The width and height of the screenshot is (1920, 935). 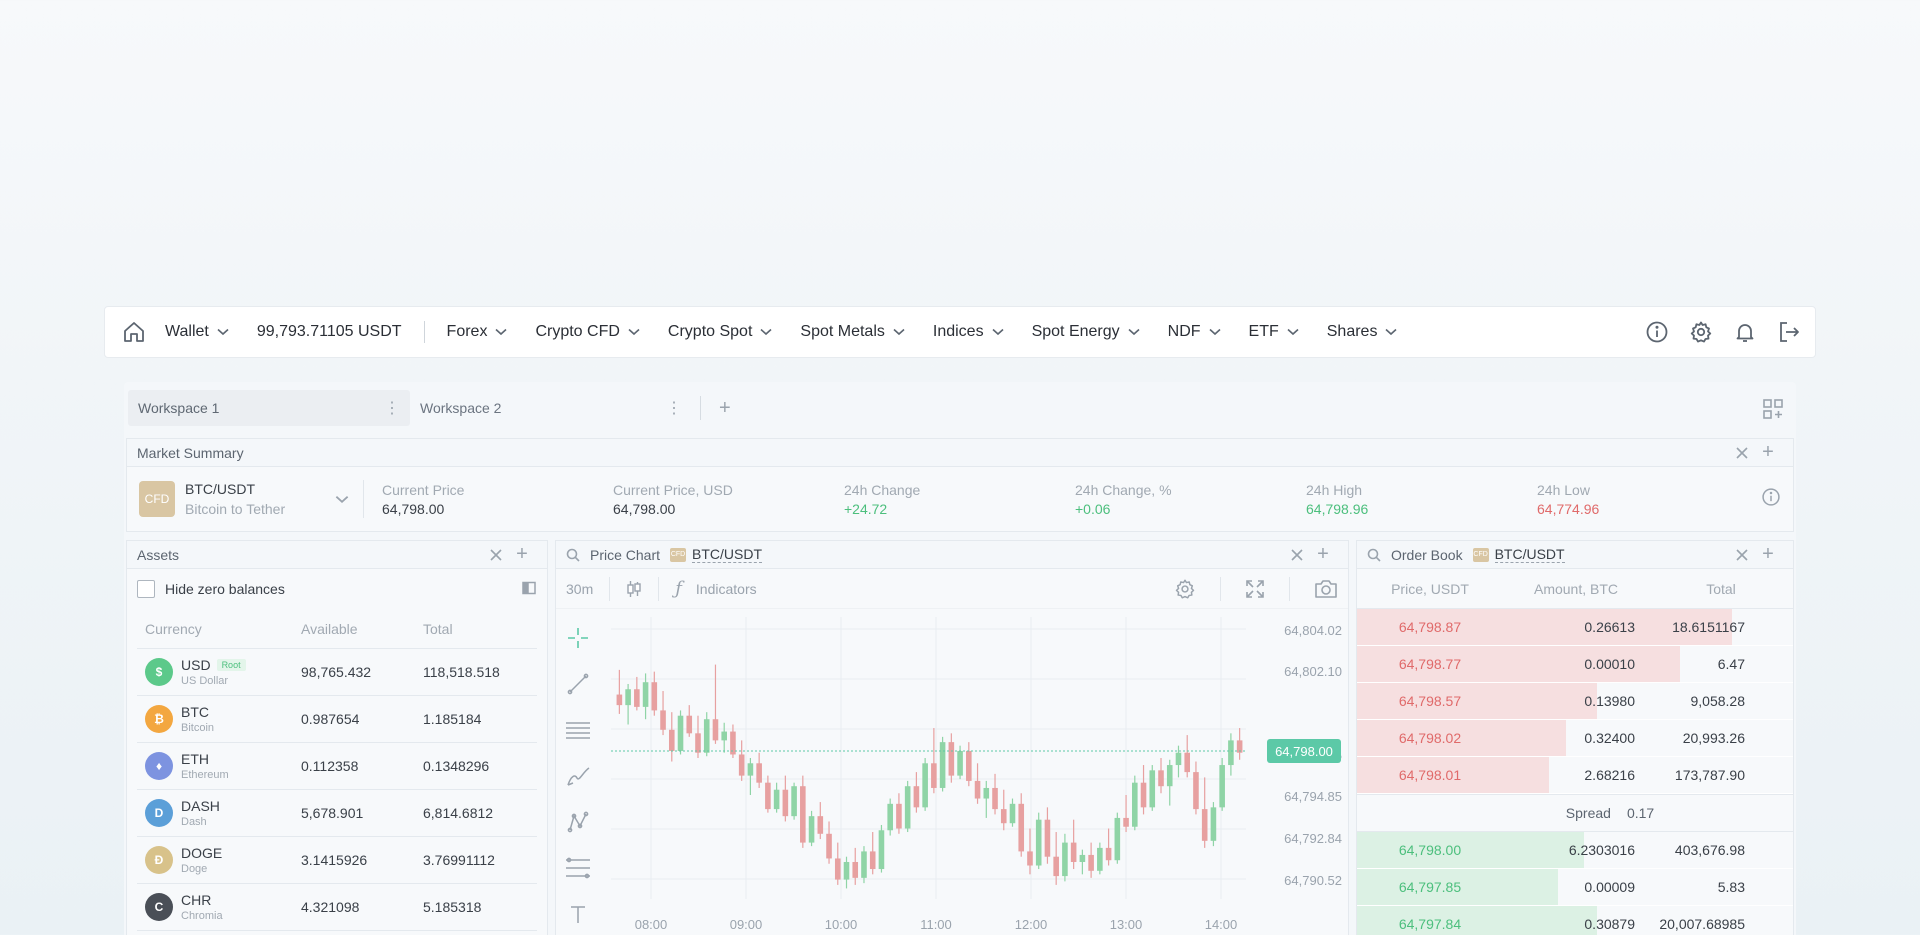 I want to click on orderbook-row: 64,798.57 0.13980 9,058.28, so click(x=1575, y=701).